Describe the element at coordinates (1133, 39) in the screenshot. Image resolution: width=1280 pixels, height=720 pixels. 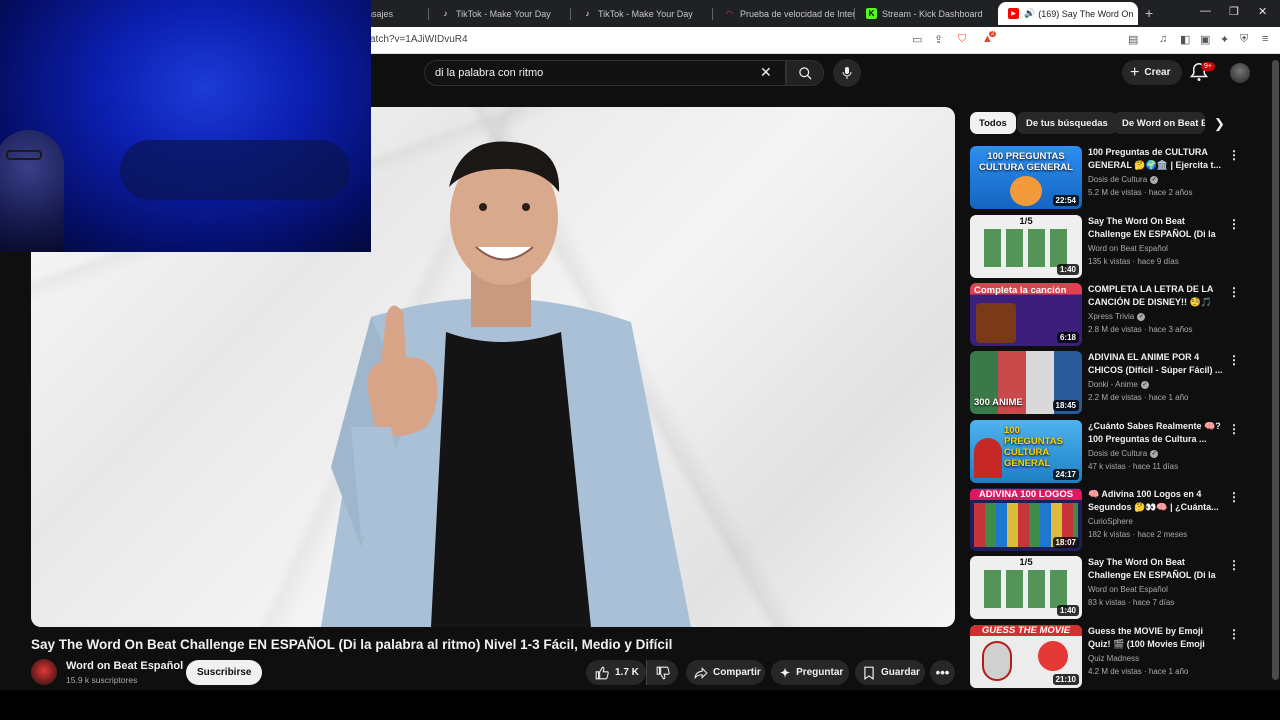
I see `reader-mode-icon: ▤` at that location.